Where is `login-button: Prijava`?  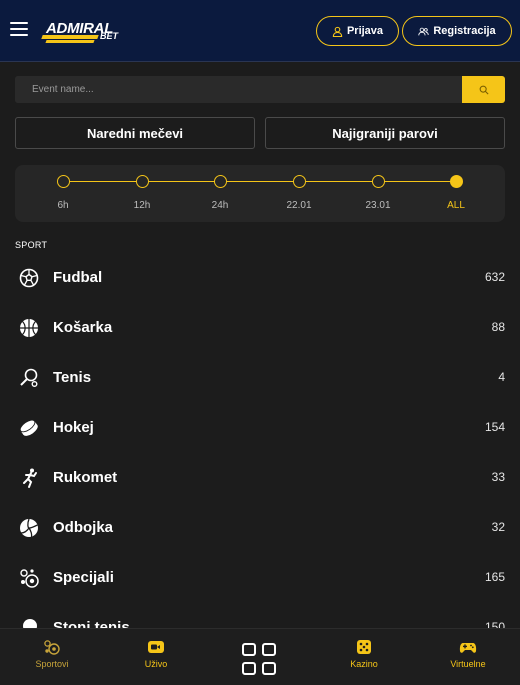
login-button: Prijava is located at coordinates (357, 31).